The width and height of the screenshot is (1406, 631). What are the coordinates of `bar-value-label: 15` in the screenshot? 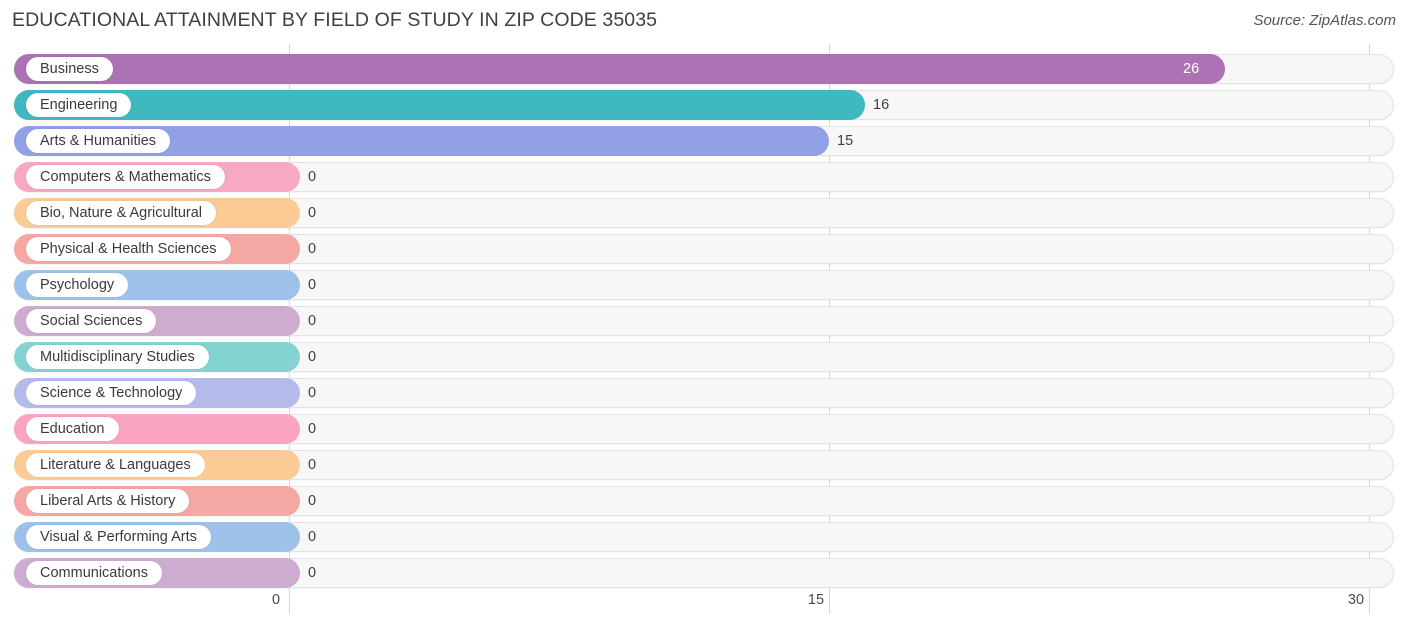 It's located at (845, 141).